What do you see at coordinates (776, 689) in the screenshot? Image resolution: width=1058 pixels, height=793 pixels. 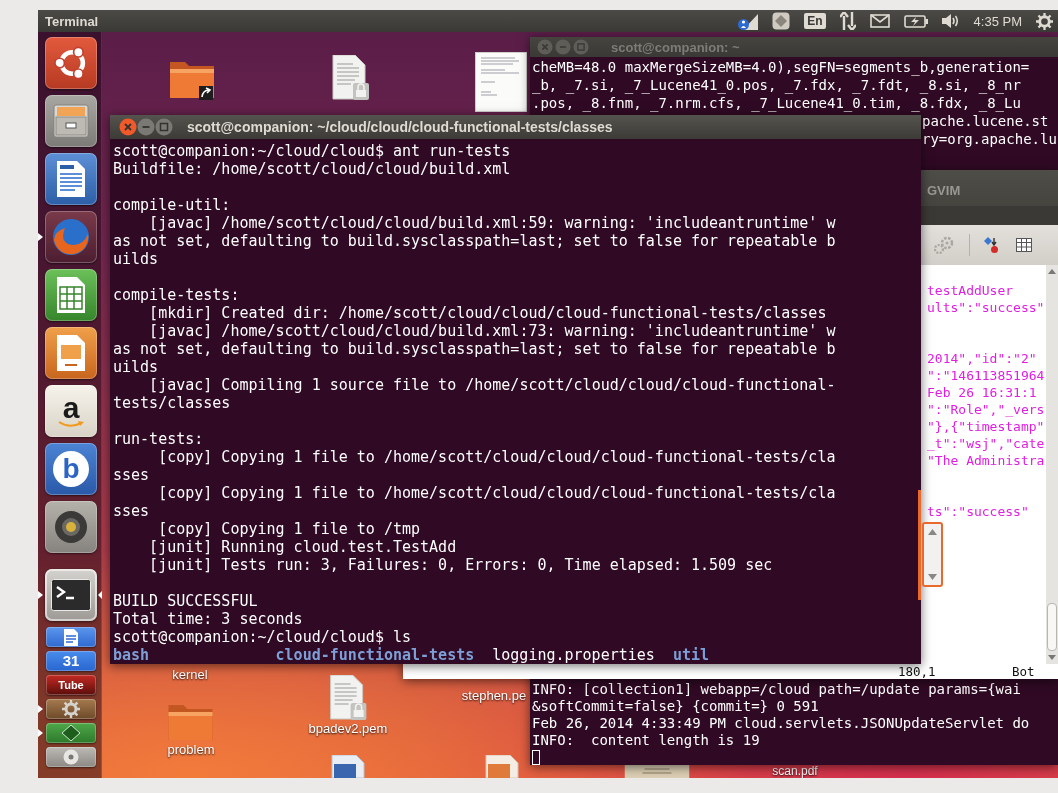 I see `terminal-line: INFO: [collection1] webapp=/cloud path=/update params={wai` at bounding box center [776, 689].